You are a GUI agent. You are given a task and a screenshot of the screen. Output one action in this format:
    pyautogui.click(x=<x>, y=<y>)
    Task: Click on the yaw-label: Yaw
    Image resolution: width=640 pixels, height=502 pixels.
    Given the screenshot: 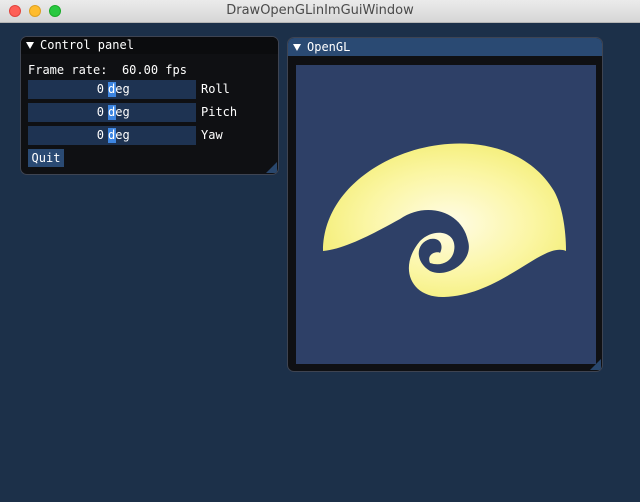 What is the action you would take?
    pyautogui.click(x=212, y=135)
    